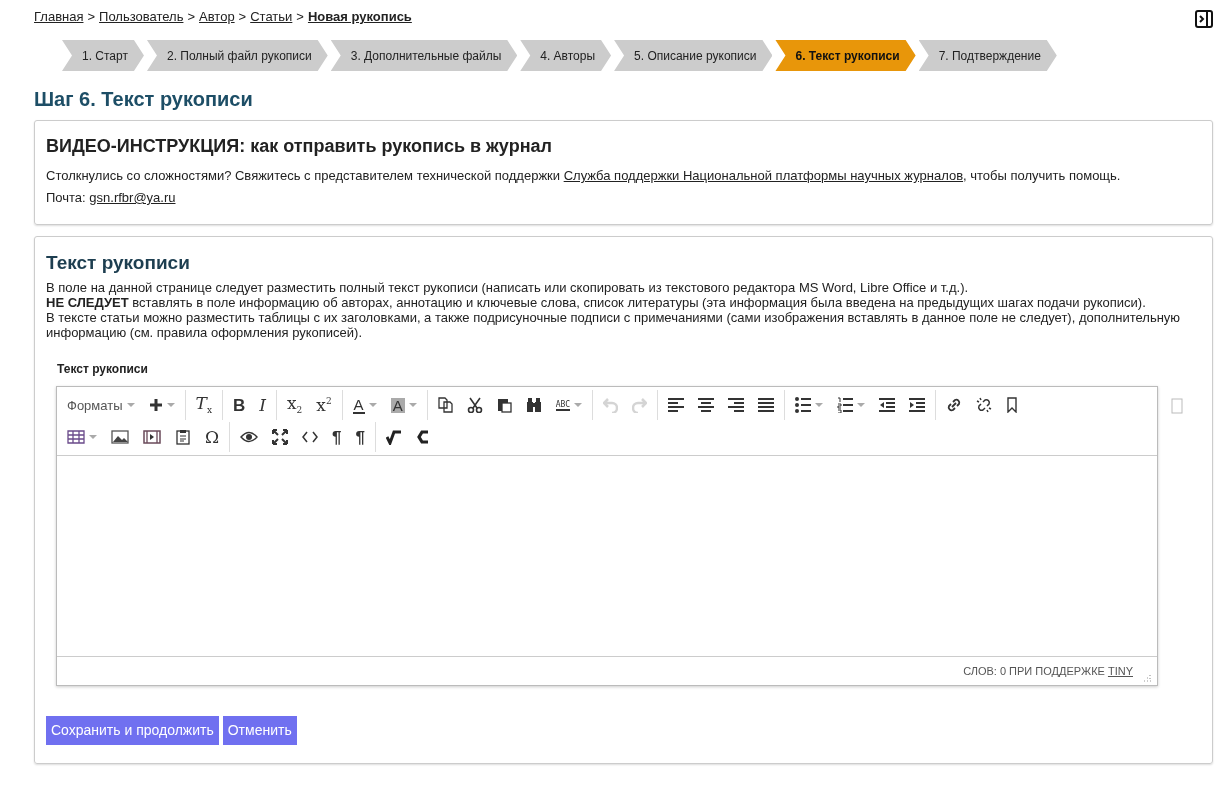 This screenshot has width=1219, height=789. What do you see at coordinates (614, 325) in the screenshot?
I see `instruction-text: В тексте статьи можно разместить таблицы с их заголовками, а также подрисуночные подписи с примечаниями (сами изображения вставлять в данное поле не следует), дополнительную информацию (см. правила оформления рукописей).` at bounding box center [614, 325].